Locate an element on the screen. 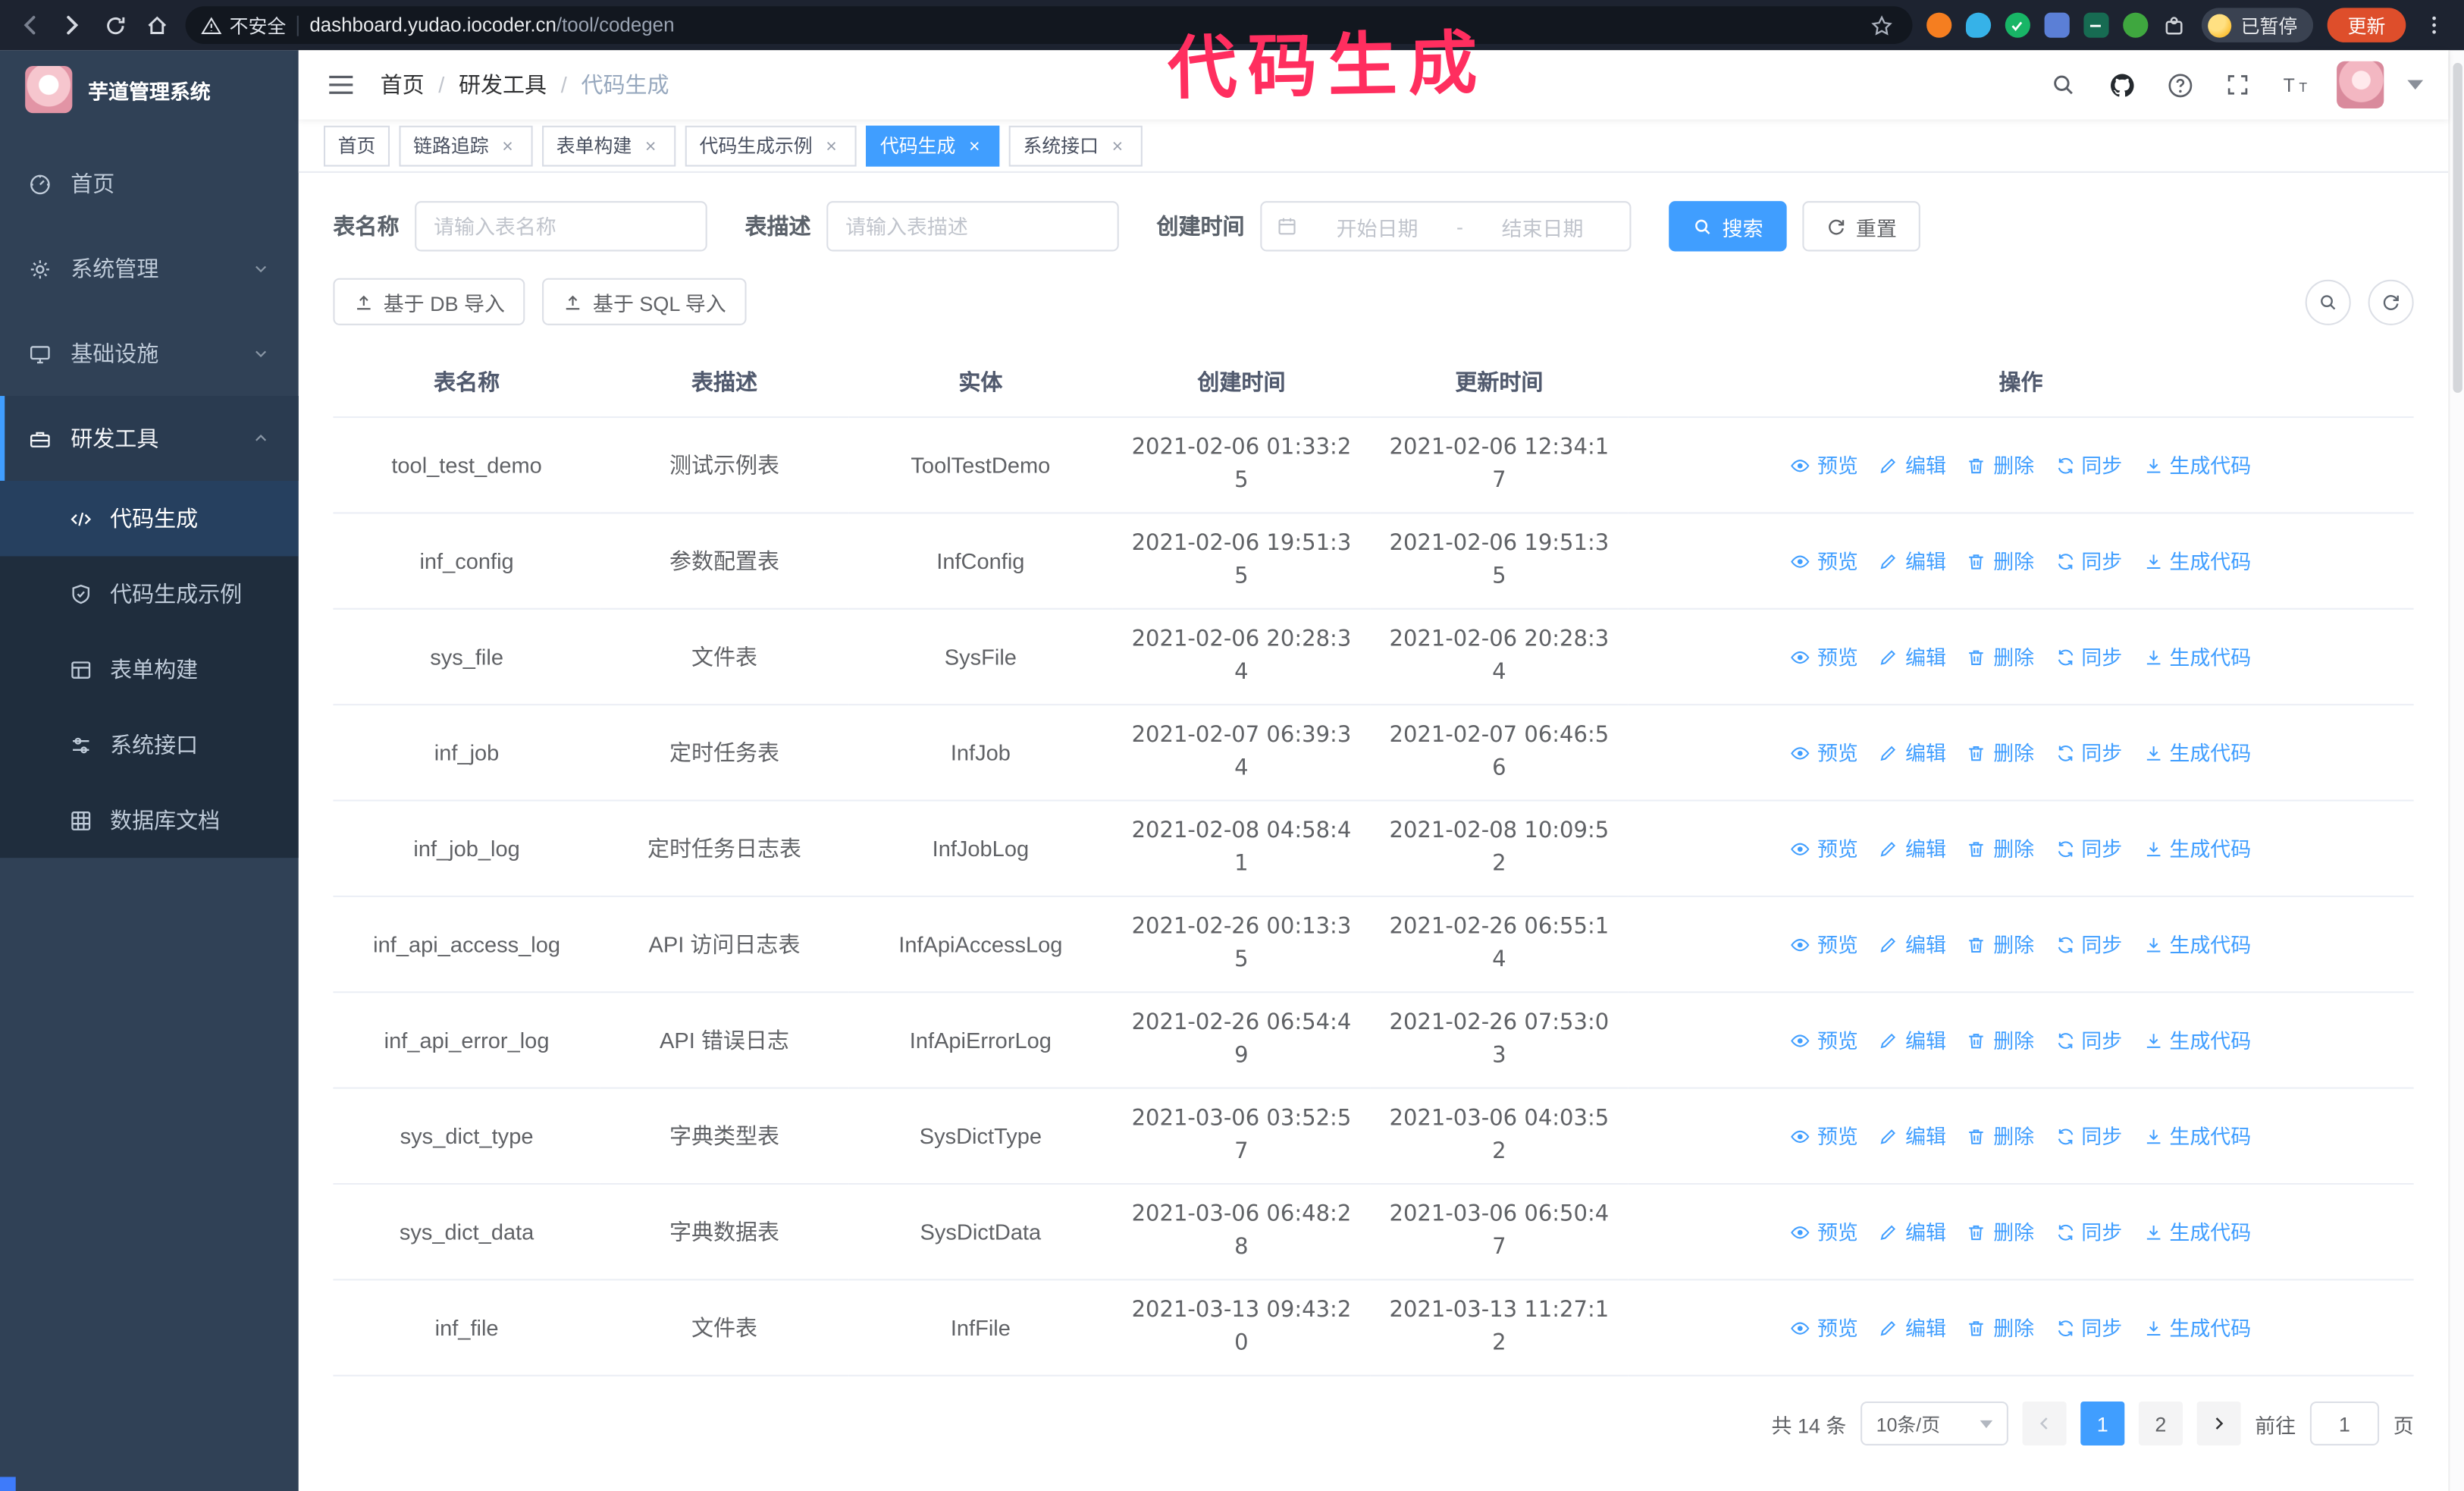 This screenshot has width=2464, height=1491. goto-page-input is located at coordinates (2344, 1423).